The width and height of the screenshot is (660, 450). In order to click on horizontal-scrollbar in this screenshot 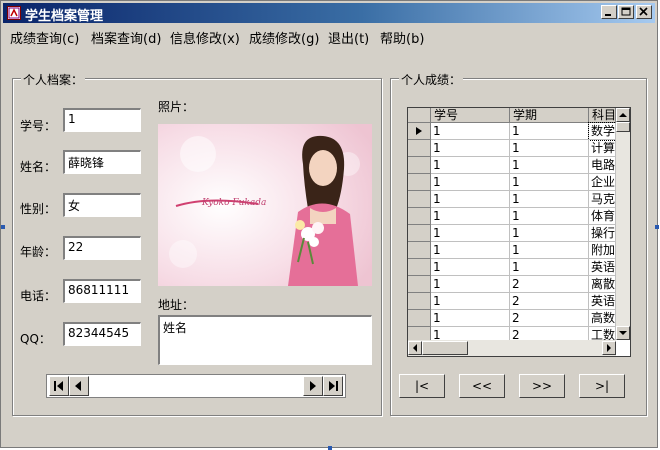, I will do `click(512, 348)`.